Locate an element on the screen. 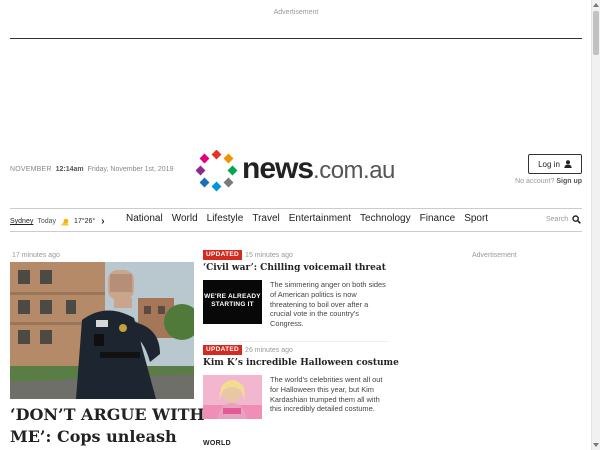  search-control: Search is located at coordinates (564, 219).